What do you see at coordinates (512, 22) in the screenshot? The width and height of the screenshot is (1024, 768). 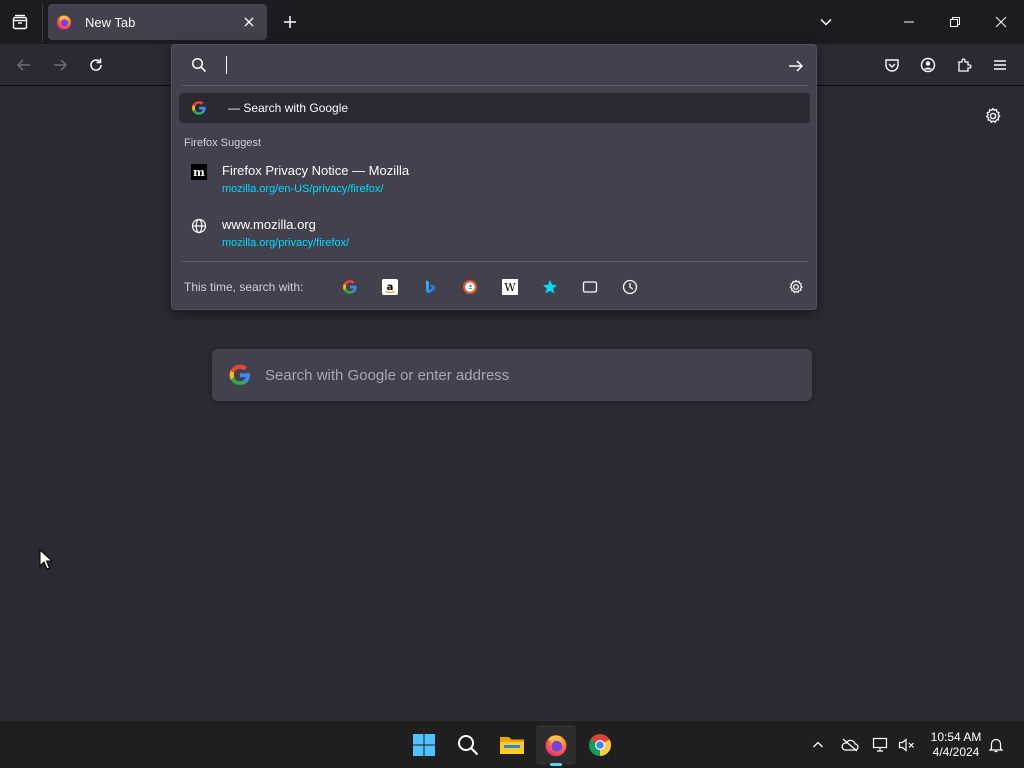 I see `tab-strip: New Tab` at bounding box center [512, 22].